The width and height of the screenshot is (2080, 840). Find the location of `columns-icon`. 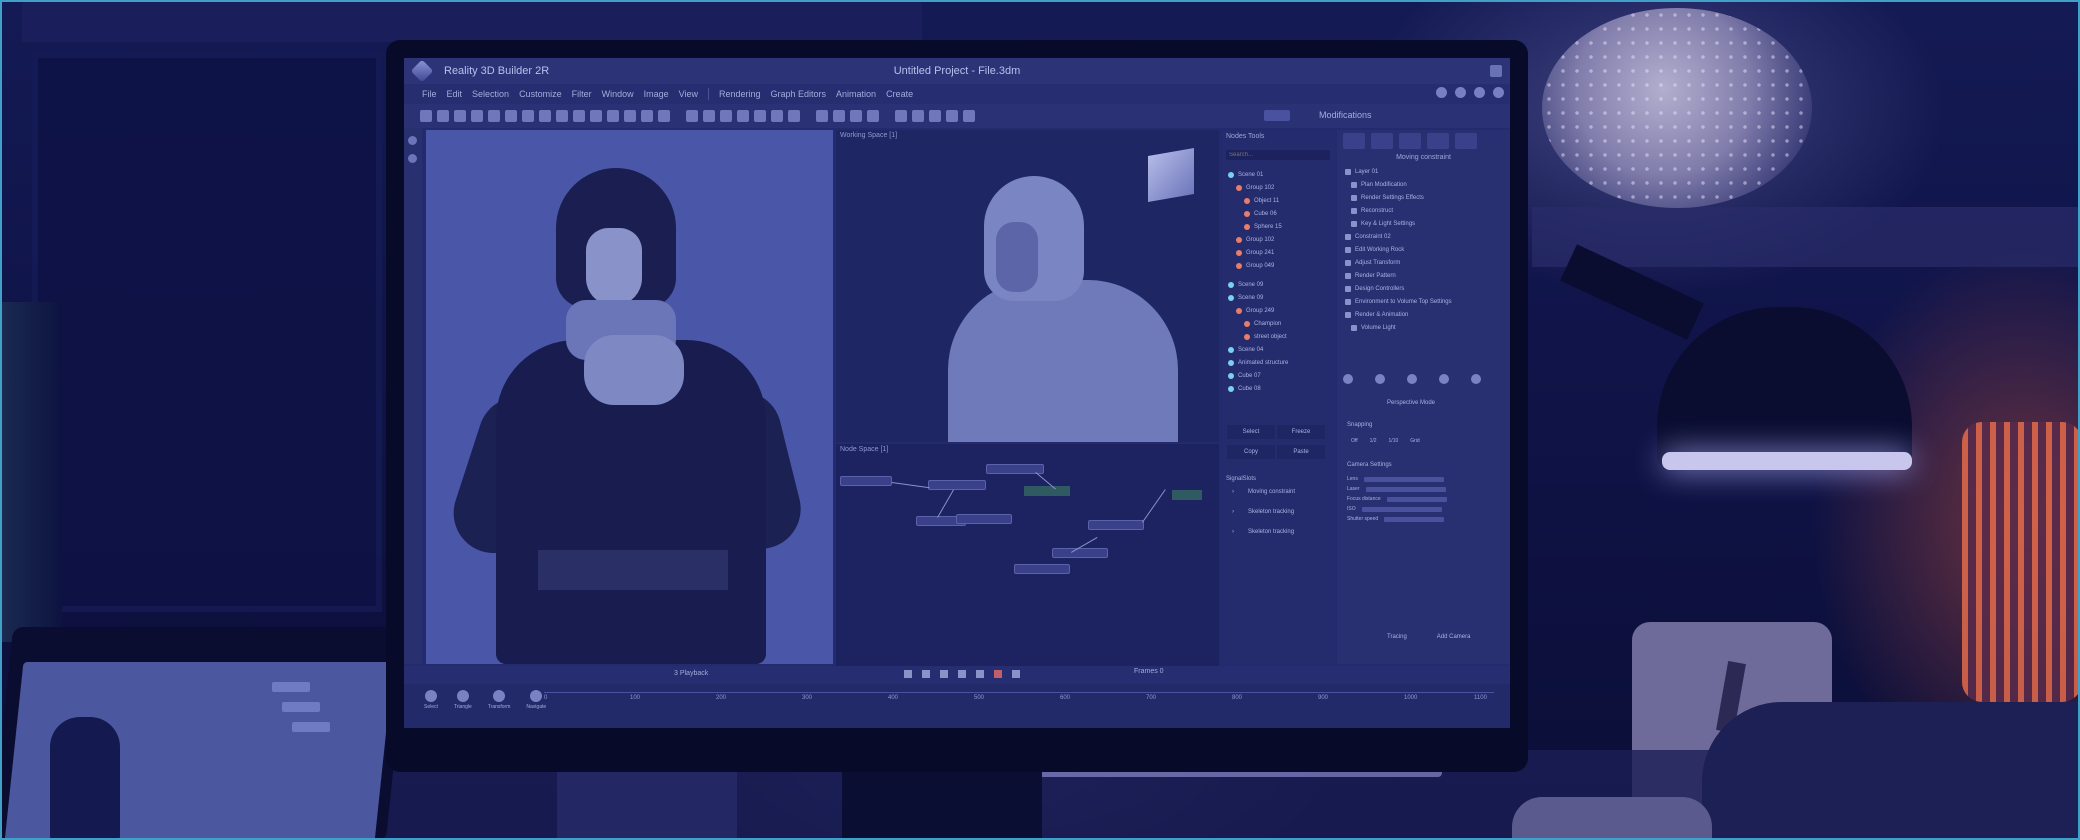

columns-icon is located at coordinates (664, 116).